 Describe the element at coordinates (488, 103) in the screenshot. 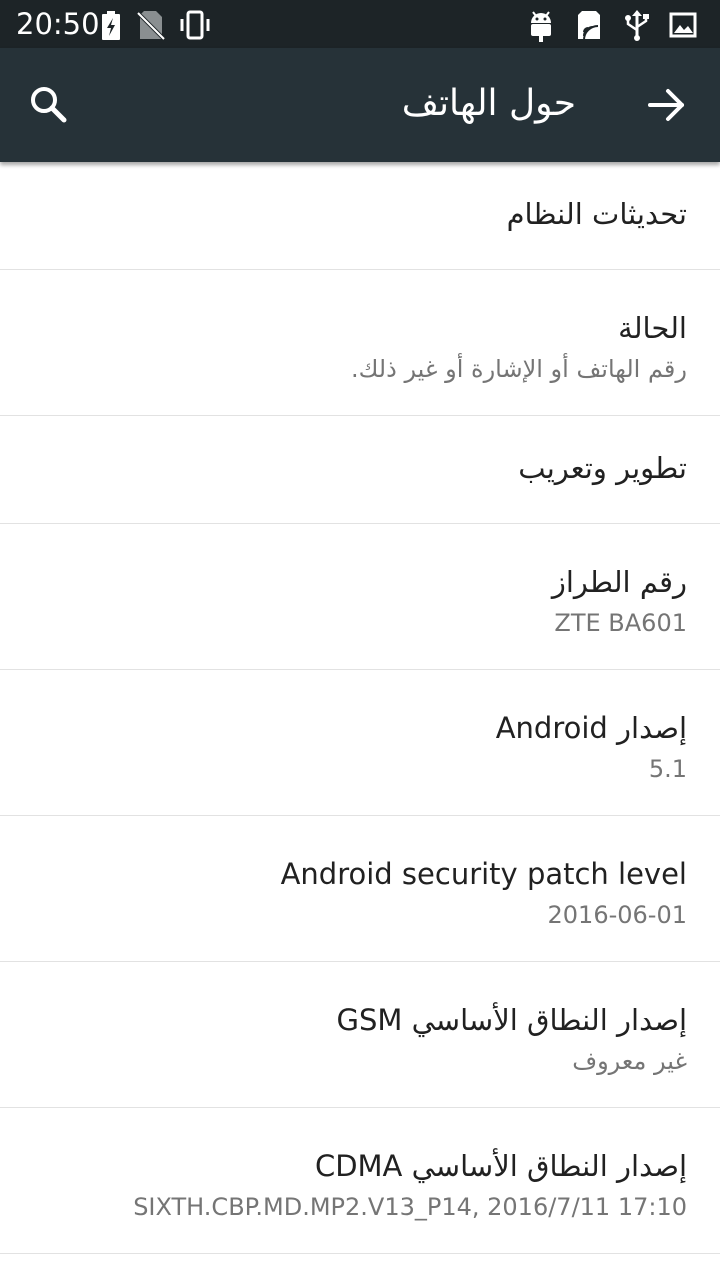

I see `page-title: حول الهاتف` at that location.